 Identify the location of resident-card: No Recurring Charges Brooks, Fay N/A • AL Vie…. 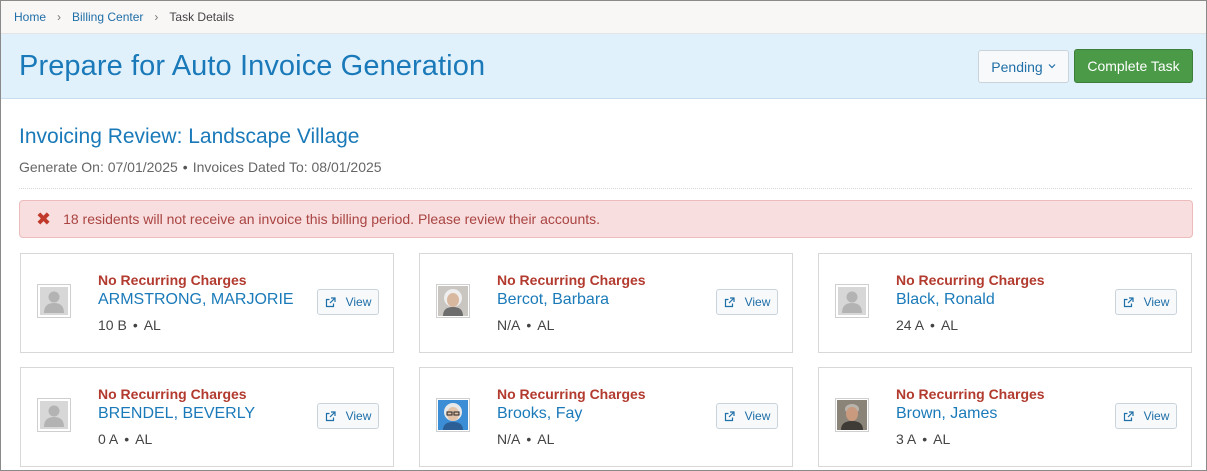
(606, 417).